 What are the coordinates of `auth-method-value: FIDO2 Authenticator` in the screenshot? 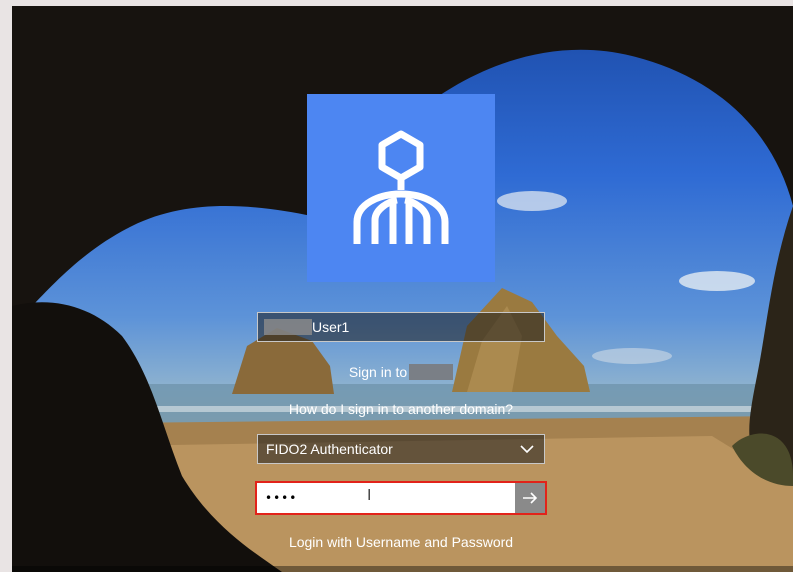 It's located at (329, 449).